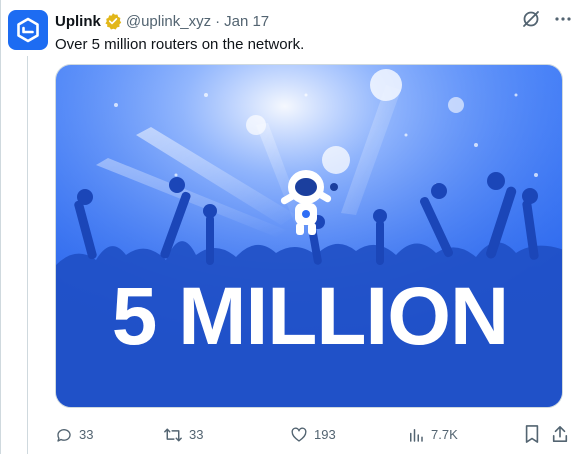 This screenshot has width=581, height=454. What do you see at coordinates (299, 434) in the screenshot?
I see `like-icon` at bounding box center [299, 434].